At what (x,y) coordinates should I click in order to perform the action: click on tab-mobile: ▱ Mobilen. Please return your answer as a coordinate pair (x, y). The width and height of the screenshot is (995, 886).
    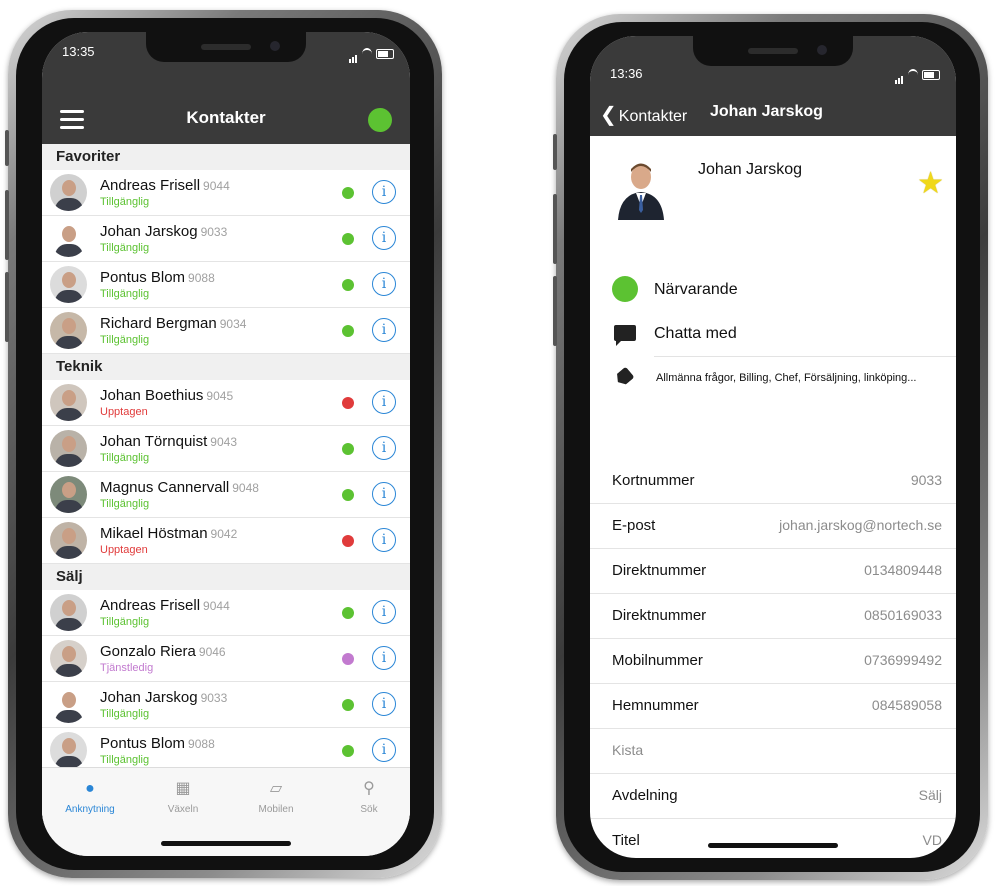
    Looking at the image, I should click on (276, 796).